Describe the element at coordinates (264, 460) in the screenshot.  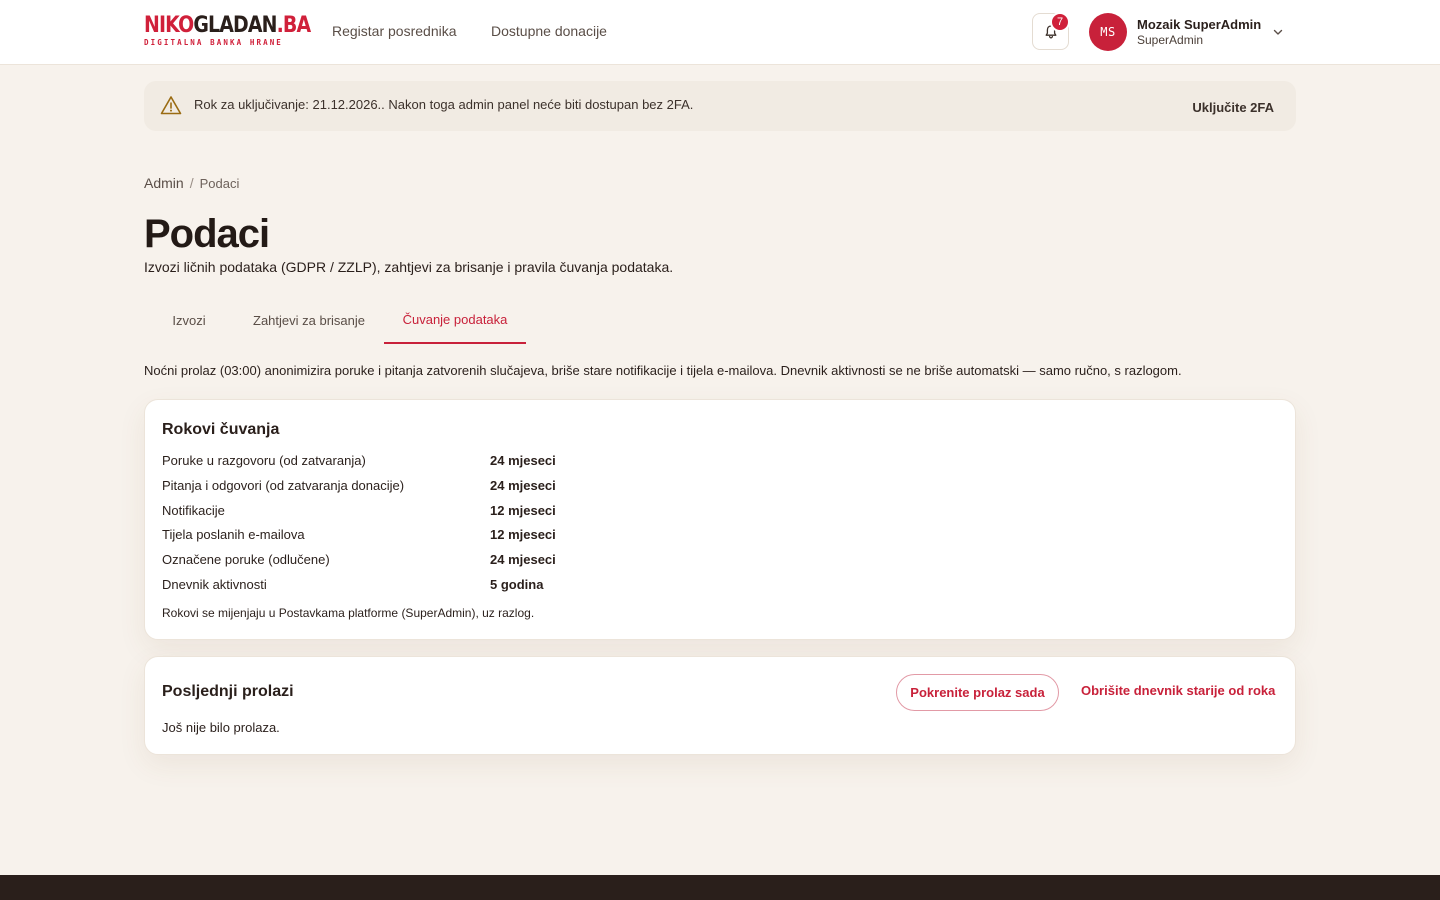
I see `retention-label: Poruke u razgovoru (od zatvaranja)` at that location.